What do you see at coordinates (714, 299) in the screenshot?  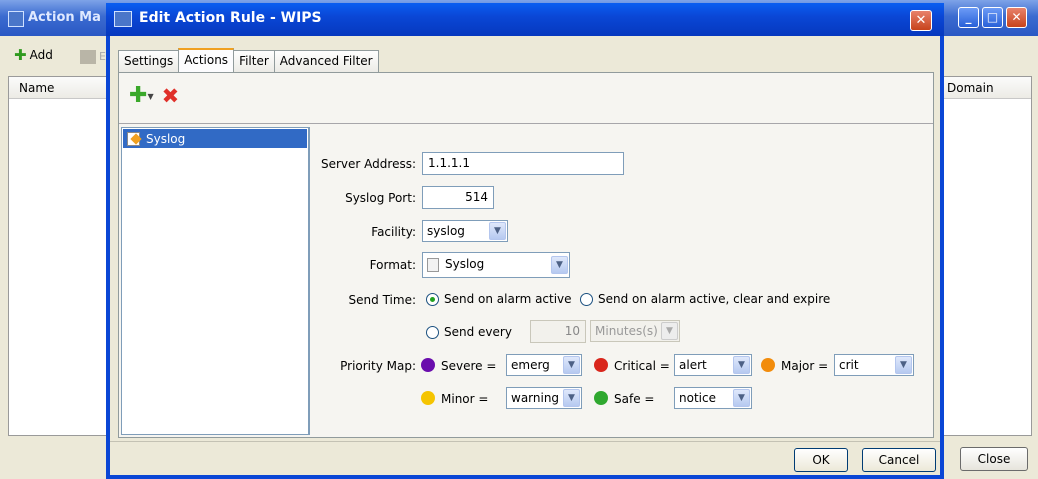 I see `radio-label: Send on alarm active, clear and expire` at bounding box center [714, 299].